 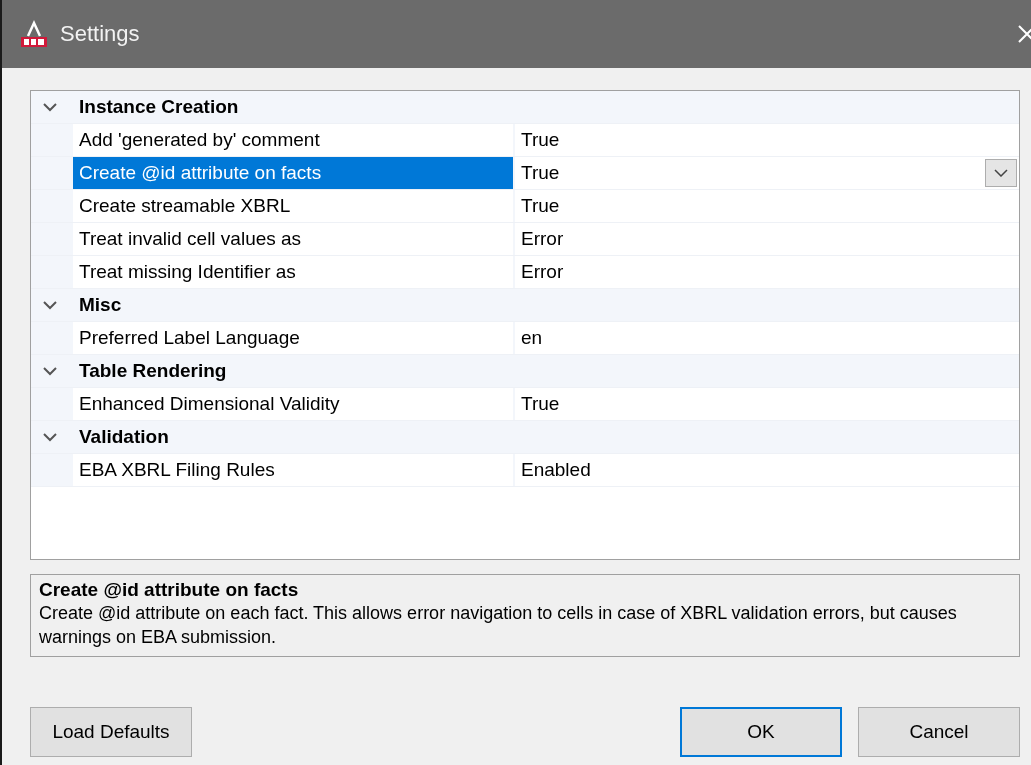 I want to click on dropdown-button, so click(x=1001, y=173).